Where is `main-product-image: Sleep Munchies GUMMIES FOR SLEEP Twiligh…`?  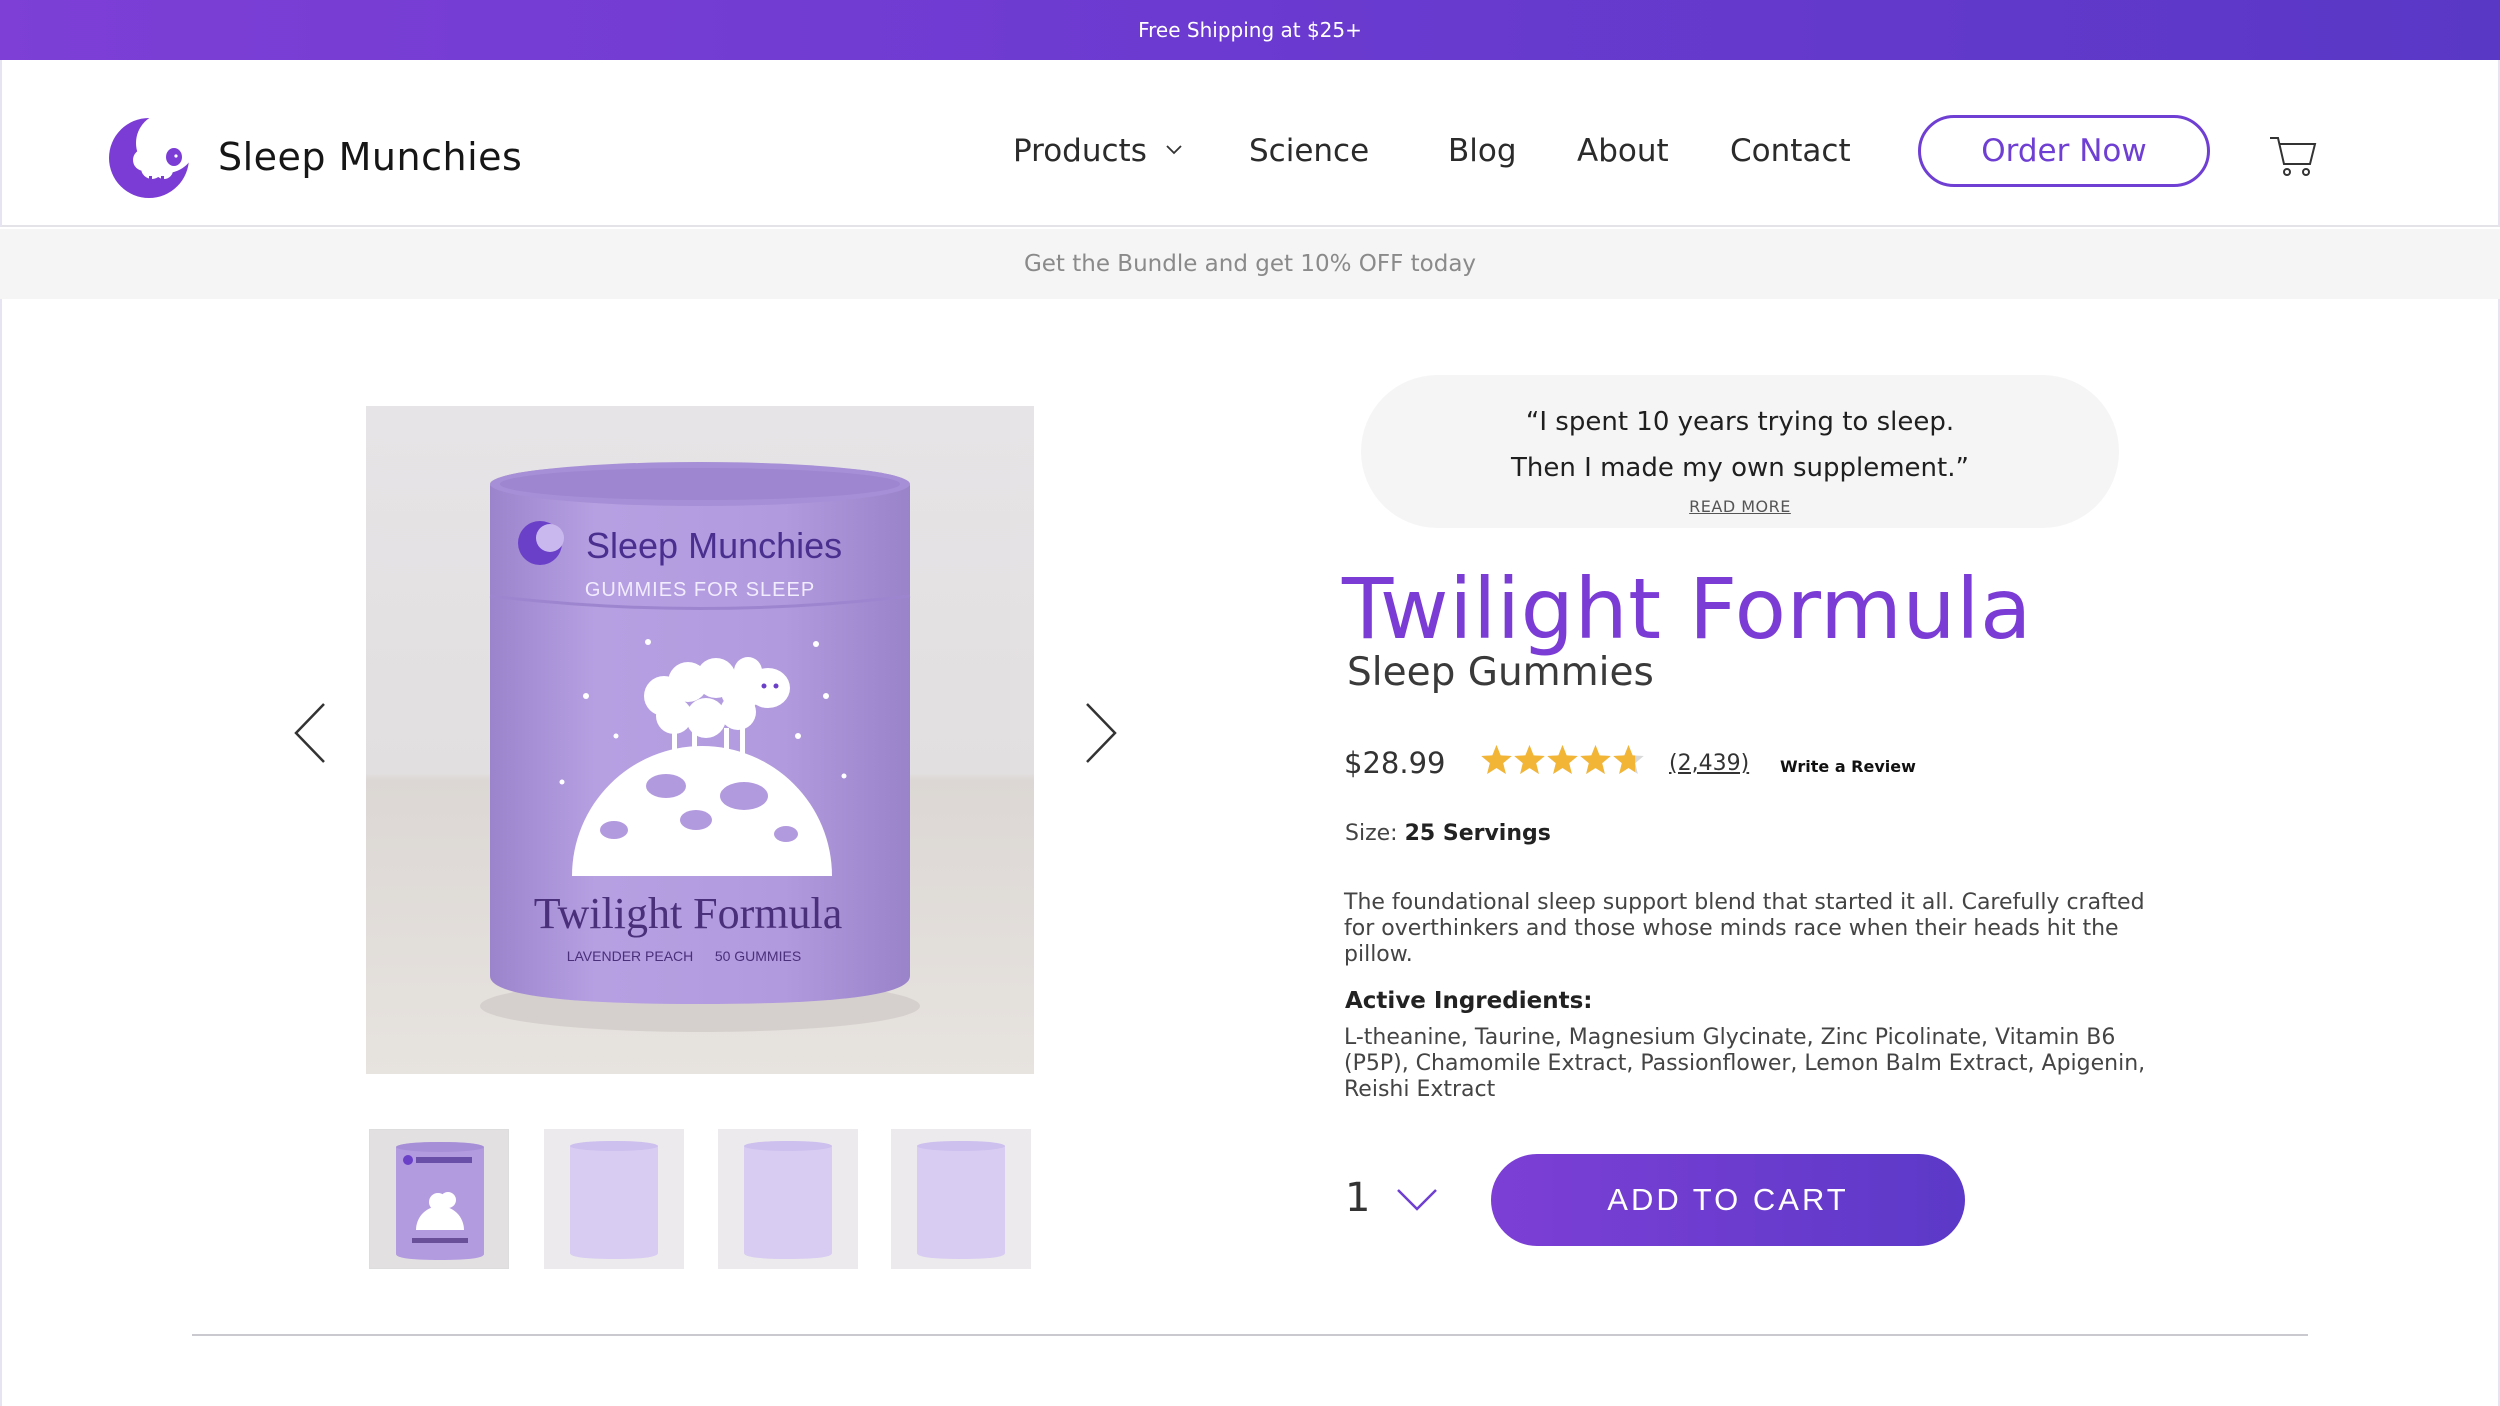 main-product-image: Sleep Munchies GUMMIES FOR SLEEP Twiligh… is located at coordinates (700, 740).